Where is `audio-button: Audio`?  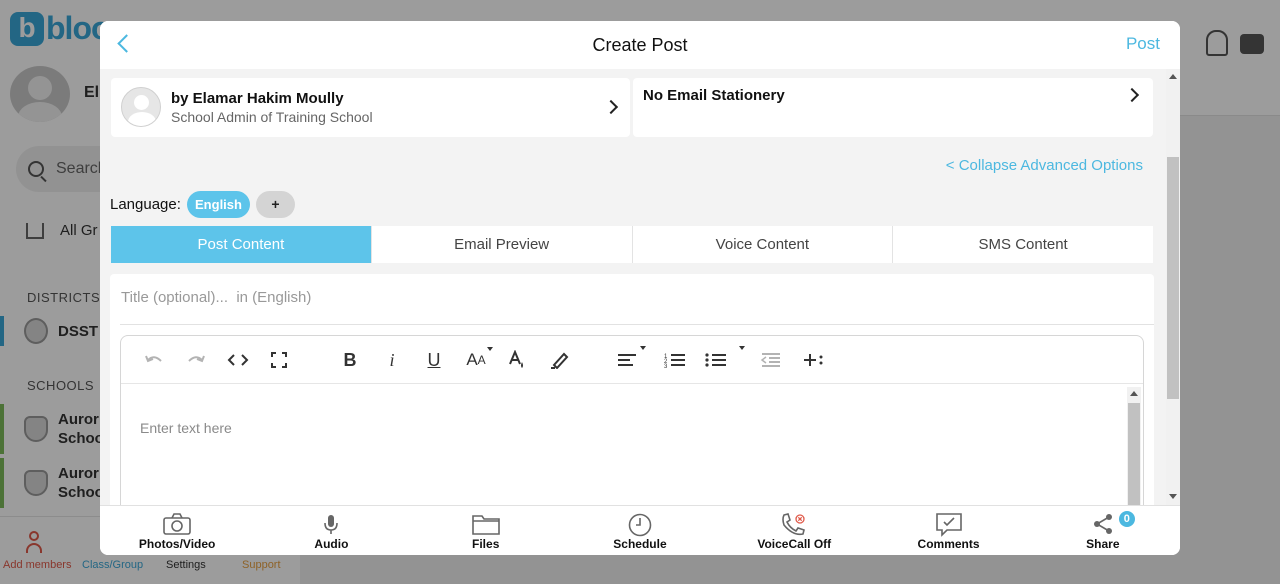 audio-button: Audio is located at coordinates (331, 530).